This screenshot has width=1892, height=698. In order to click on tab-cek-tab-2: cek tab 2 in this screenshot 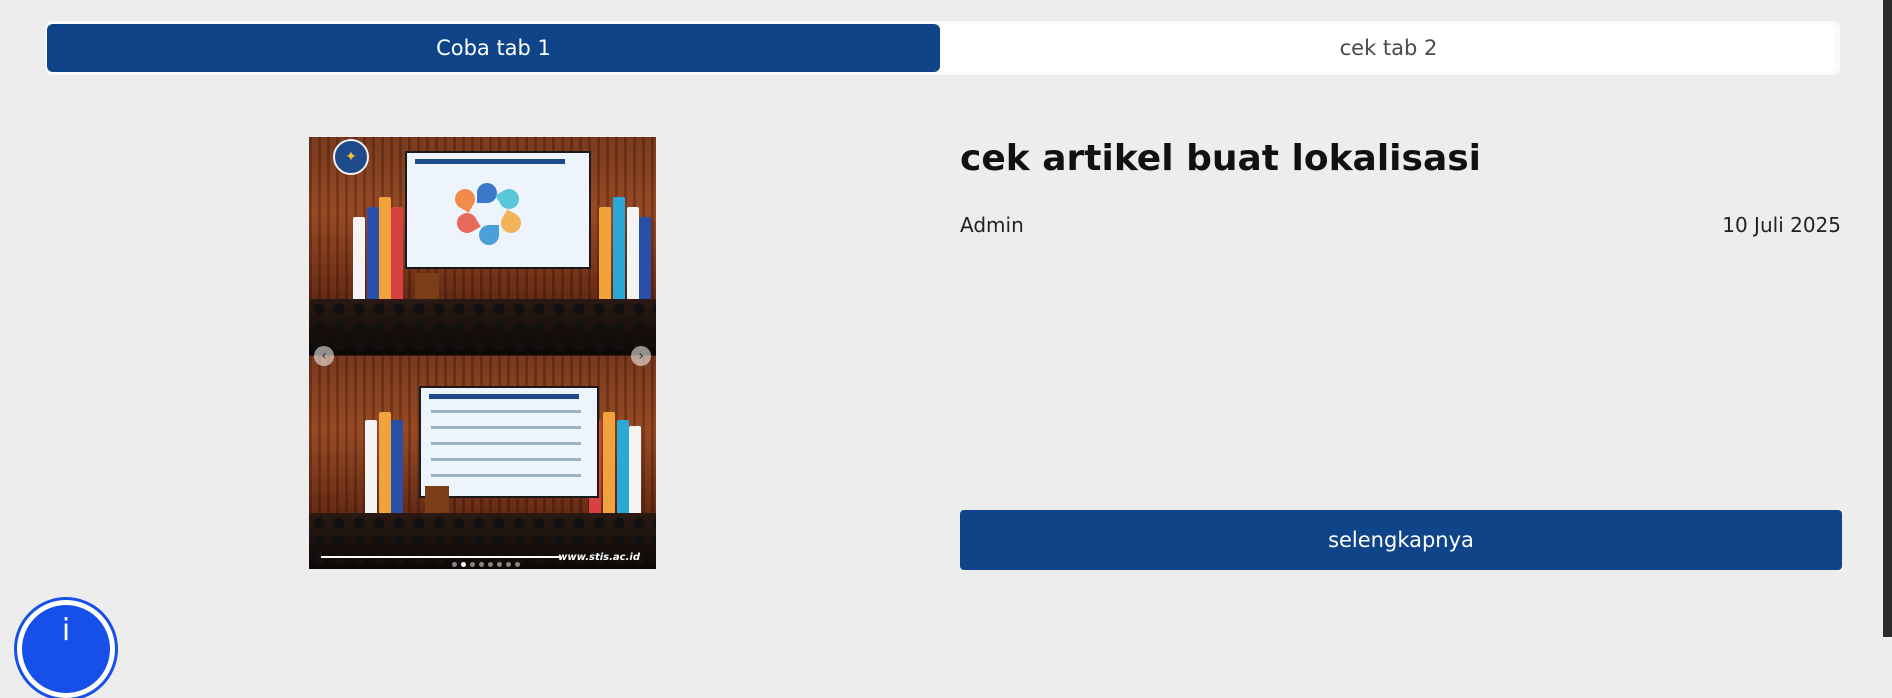, I will do `click(1388, 48)`.